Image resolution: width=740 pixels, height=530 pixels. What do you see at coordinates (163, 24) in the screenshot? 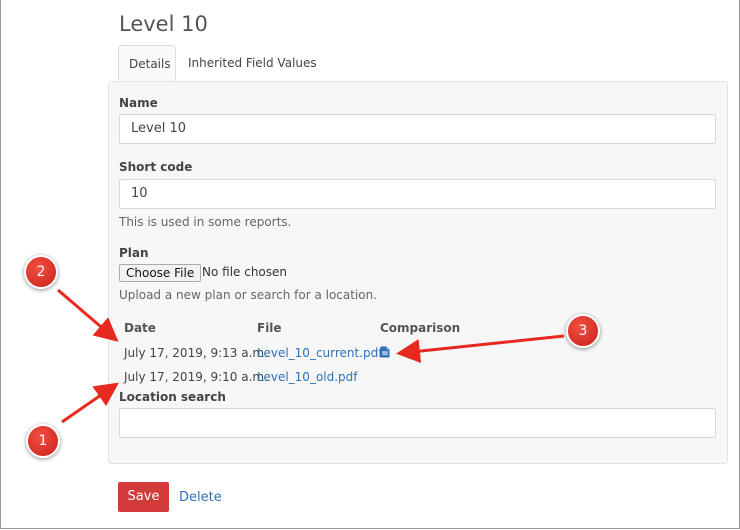
I see `page-title: Level 10` at bounding box center [163, 24].